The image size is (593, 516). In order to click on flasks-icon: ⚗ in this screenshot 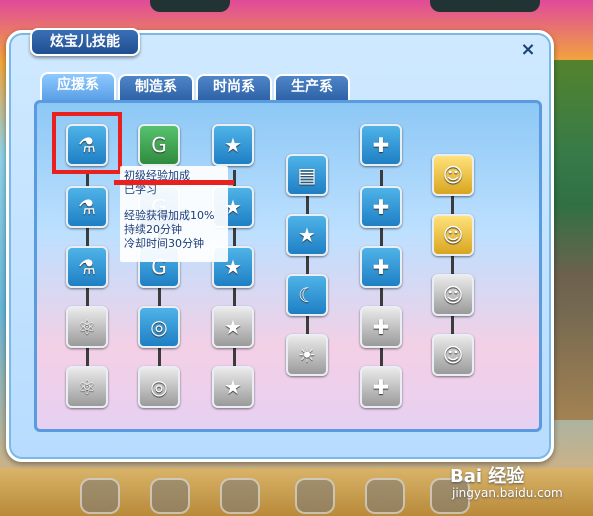, I will do `click(87, 267)`.